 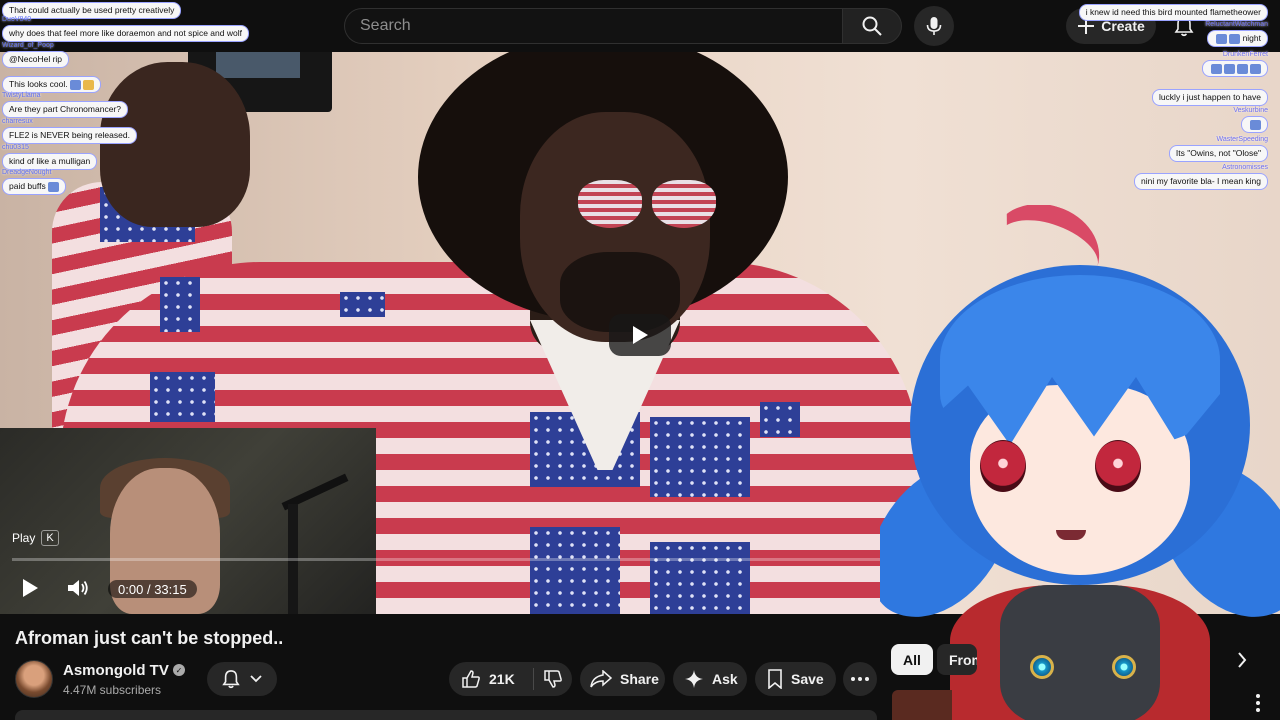 I want to click on like-count: 21K, so click(x=502, y=679).